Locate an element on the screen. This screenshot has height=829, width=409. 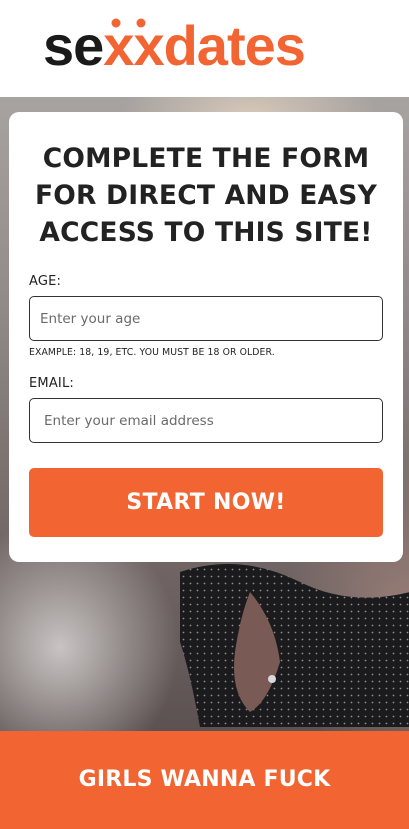
age-input is located at coordinates (206, 318).